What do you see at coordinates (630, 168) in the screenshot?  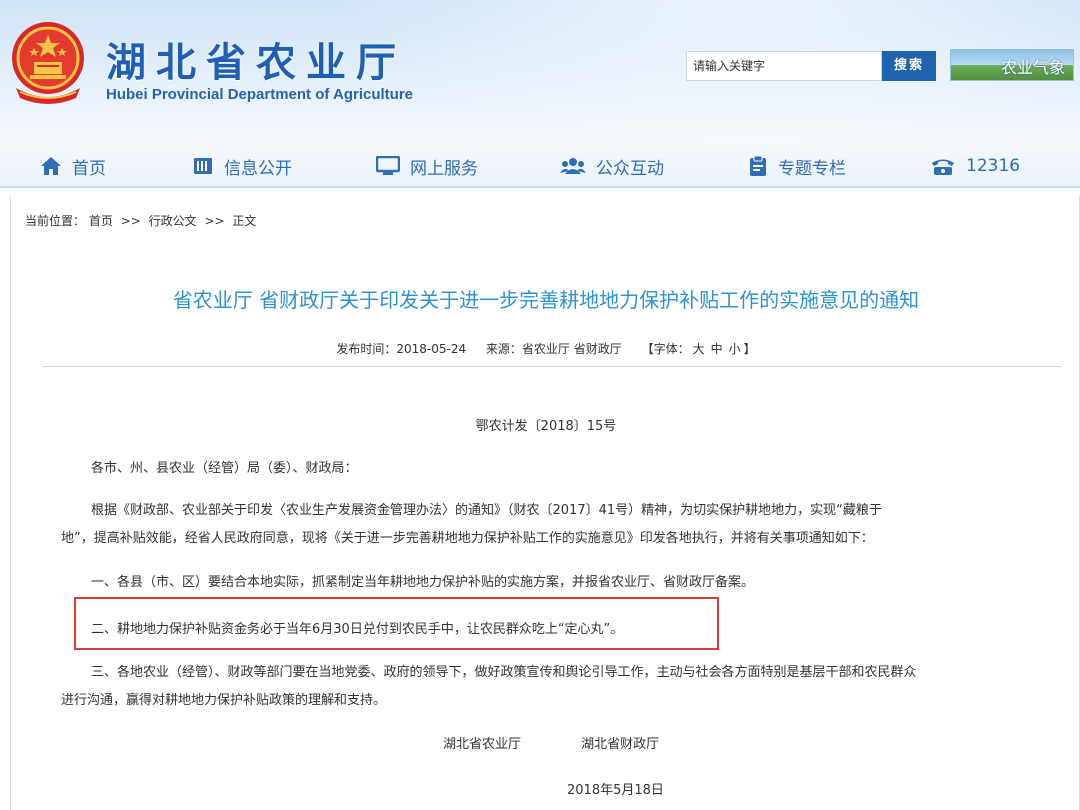 I see `nav-label: 公众互动` at bounding box center [630, 168].